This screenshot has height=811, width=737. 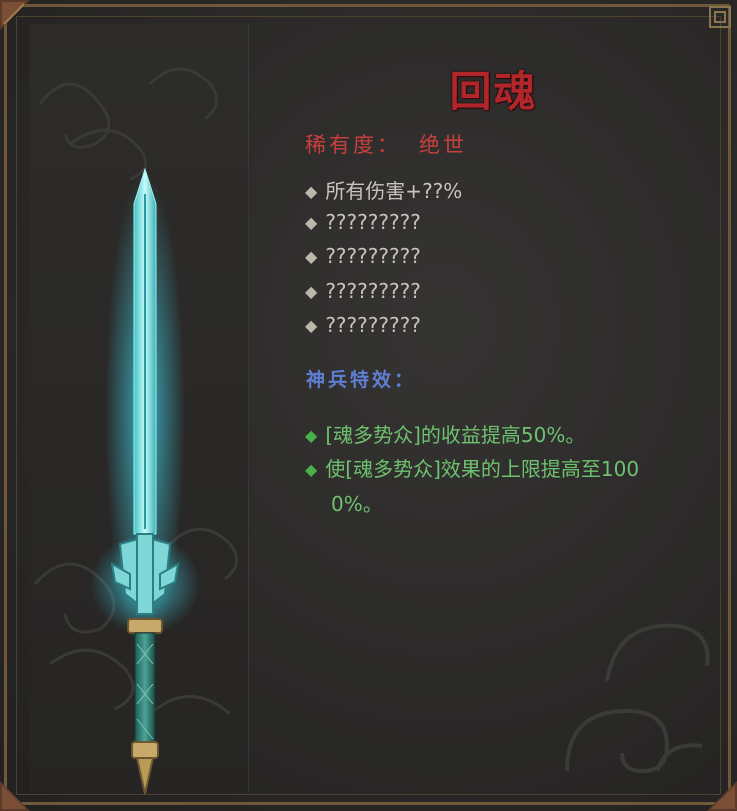 I want to click on effect-text: [魂多势众]的收益提高50%。, so click(x=455, y=435).